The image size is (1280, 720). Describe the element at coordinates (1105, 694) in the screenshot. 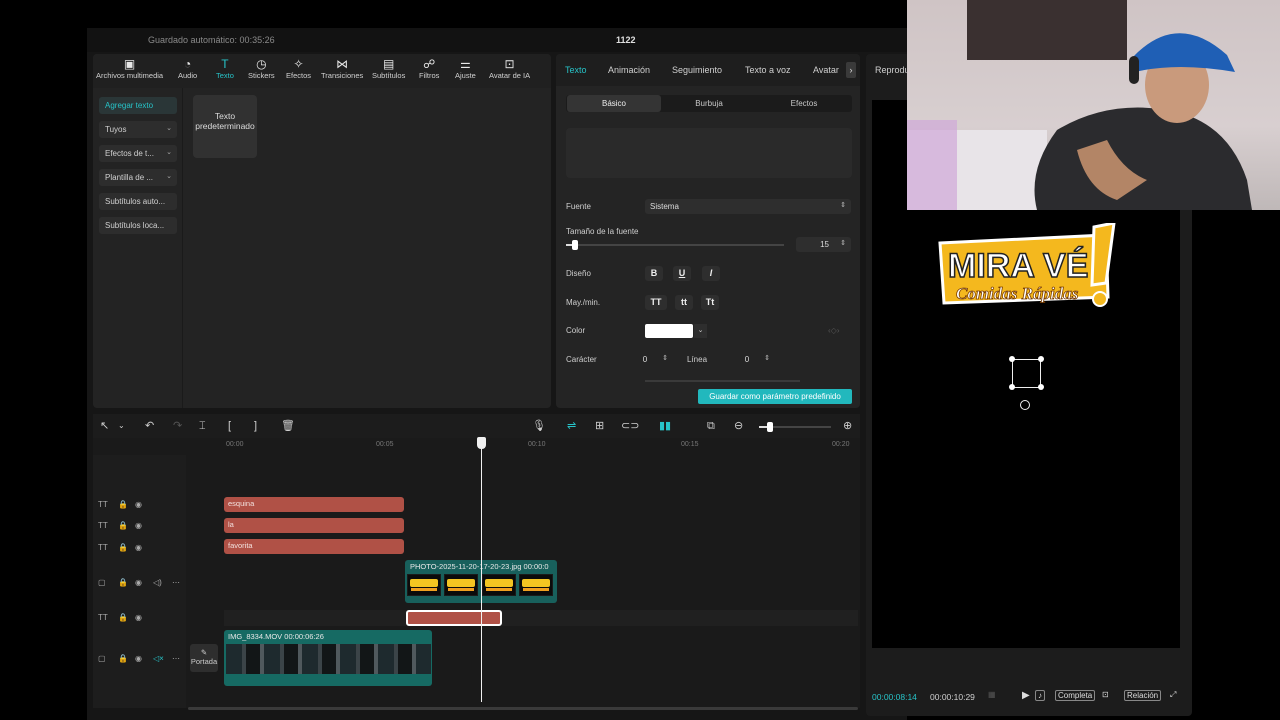

I see `snapshot-icon: ⊡` at that location.